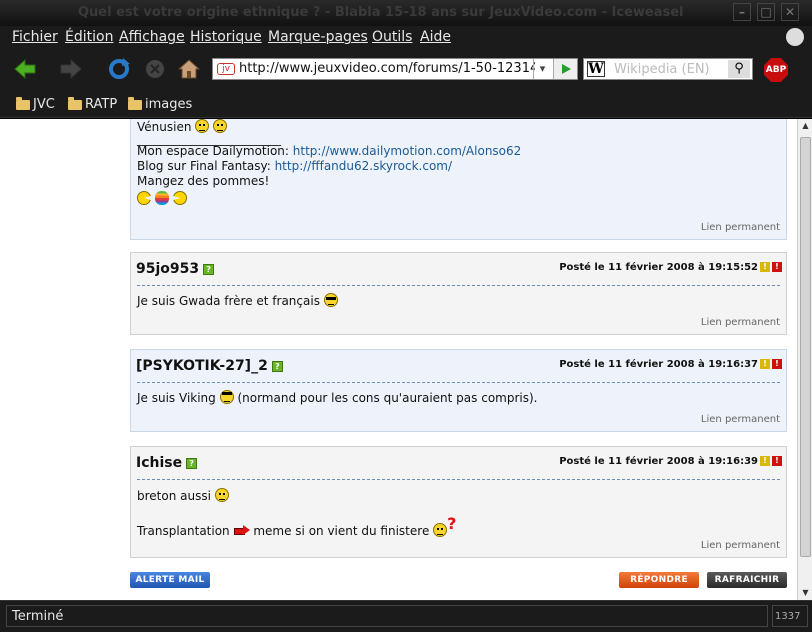  What do you see at coordinates (209, 366) in the screenshot?
I see `post-author: [PSYKOTIK-27]_2?` at bounding box center [209, 366].